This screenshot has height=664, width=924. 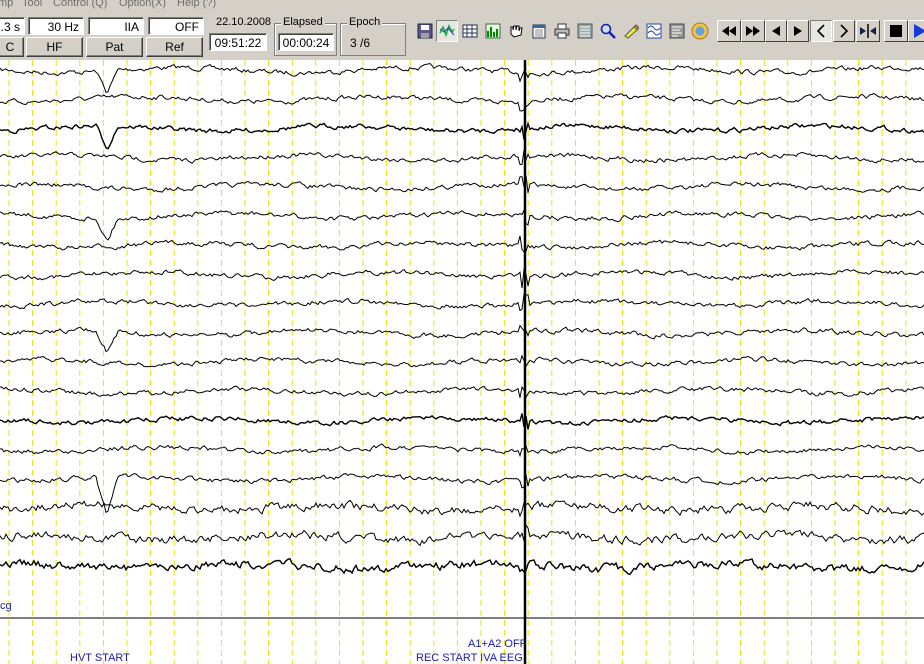 What do you see at coordinates (365, 22) in the screenshot?
I see `epoch-title: Epoch` at bounding box center [365, 22].